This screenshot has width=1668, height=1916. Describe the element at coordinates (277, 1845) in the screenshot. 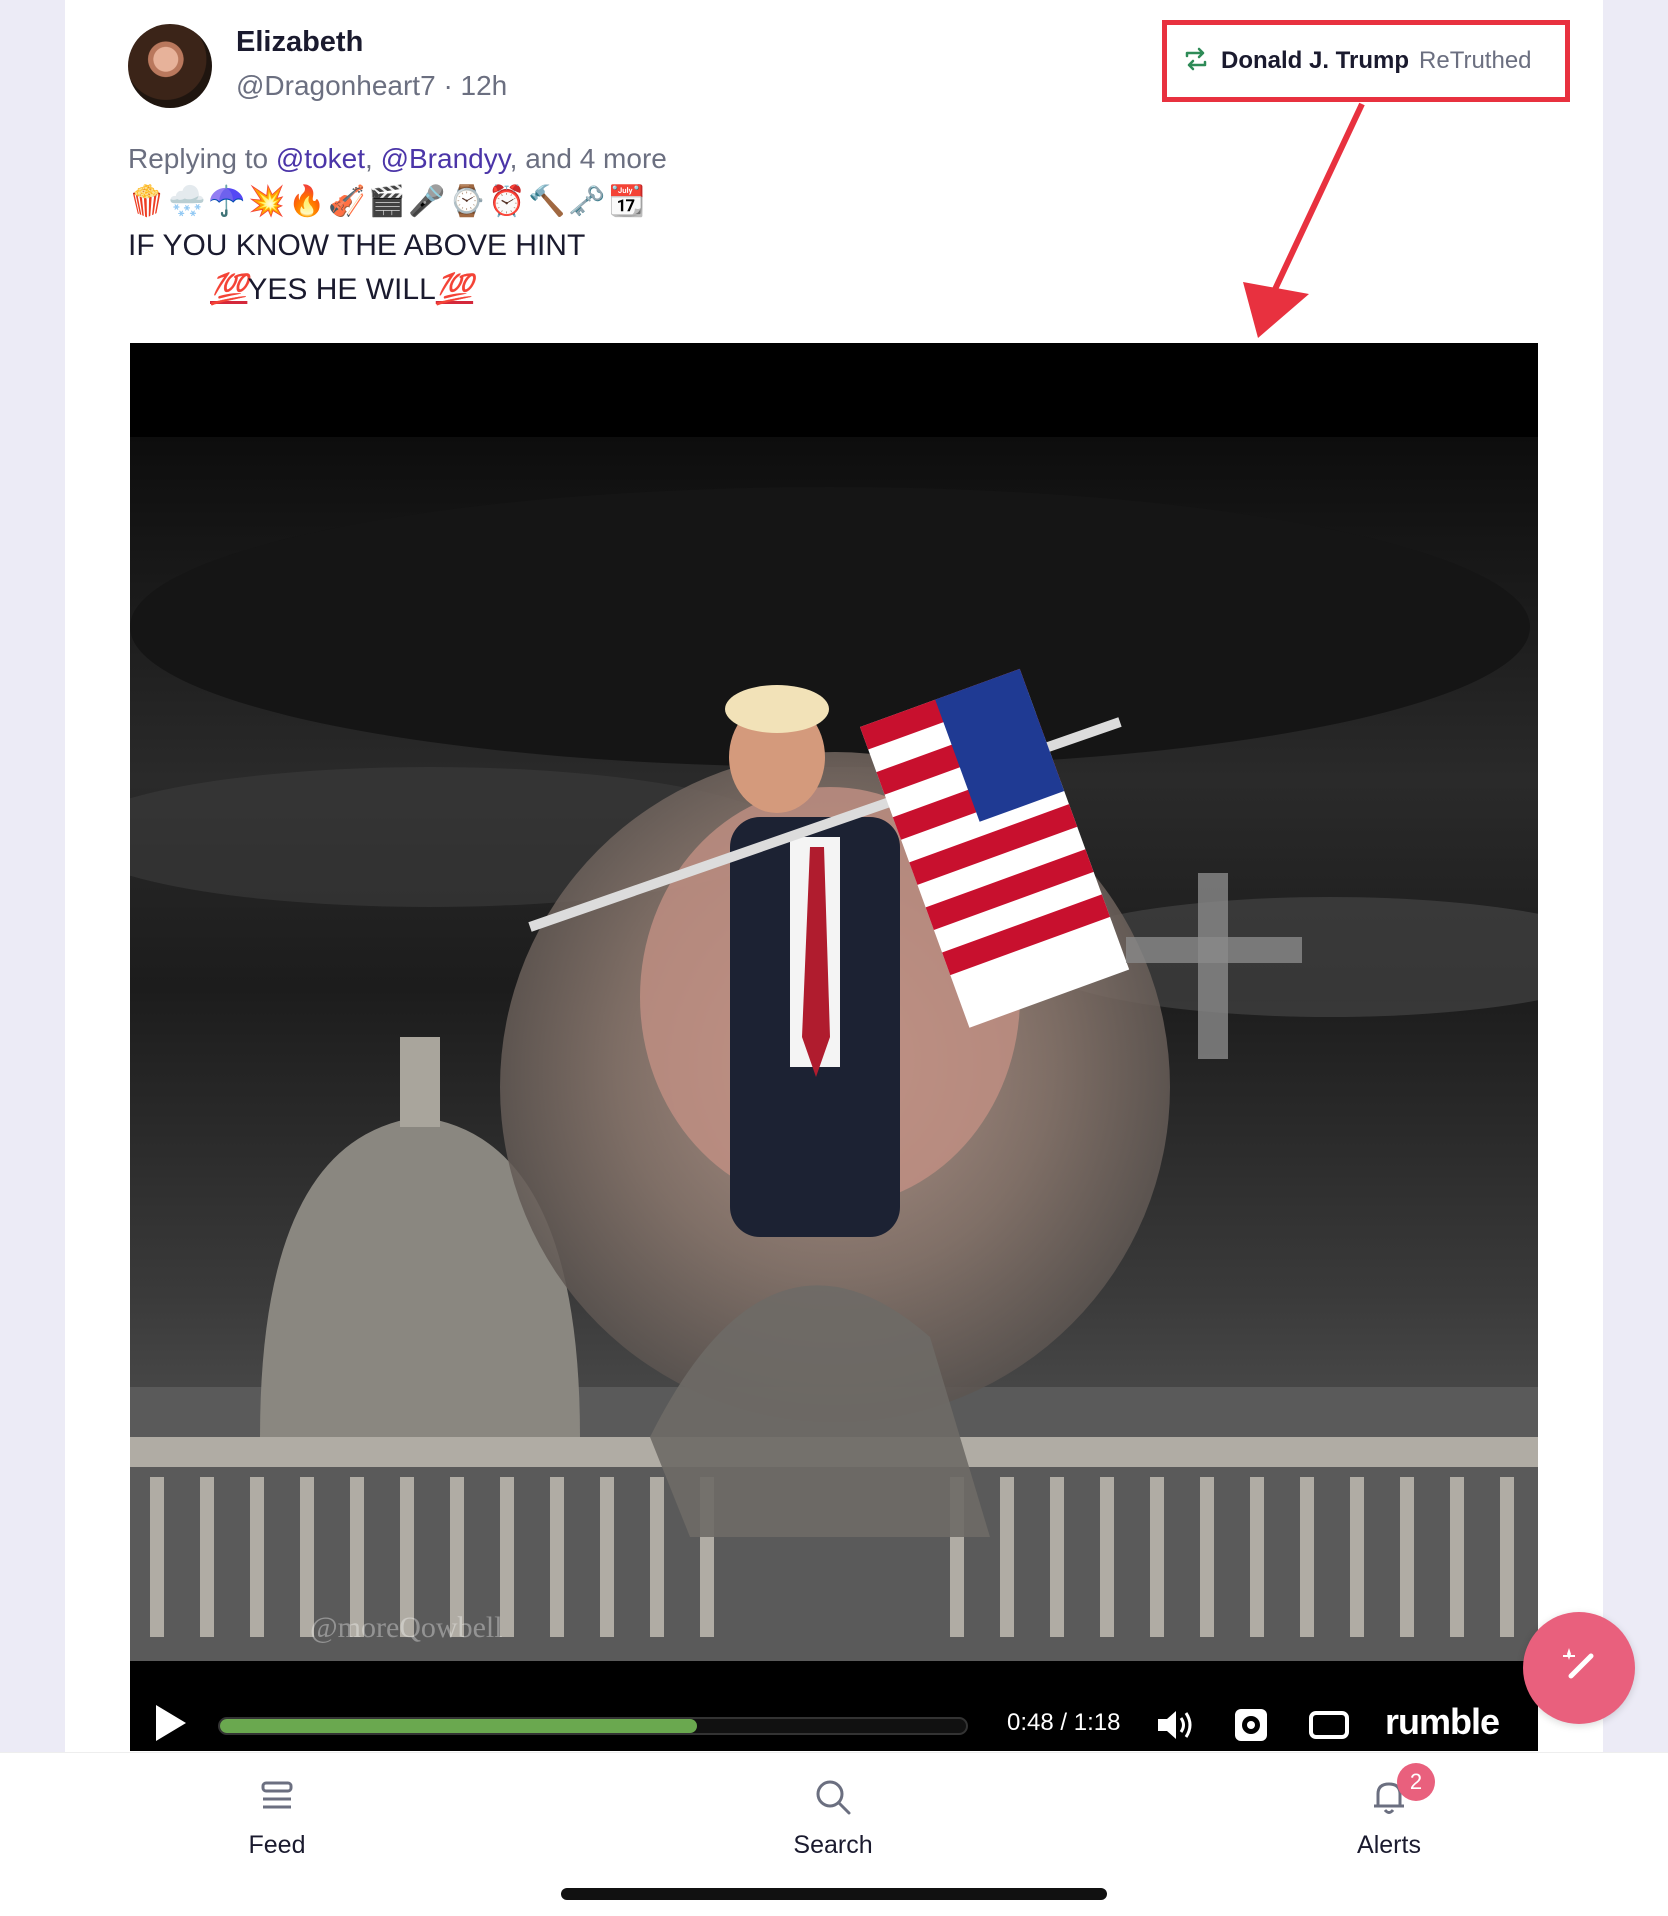

I see `nav-feed-label: Feed` at that location.